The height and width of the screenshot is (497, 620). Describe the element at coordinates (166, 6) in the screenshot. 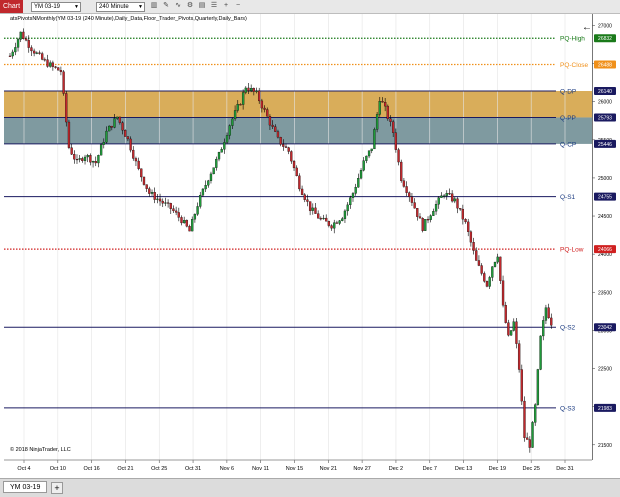

I see `draw-icon: ✎` at that location.